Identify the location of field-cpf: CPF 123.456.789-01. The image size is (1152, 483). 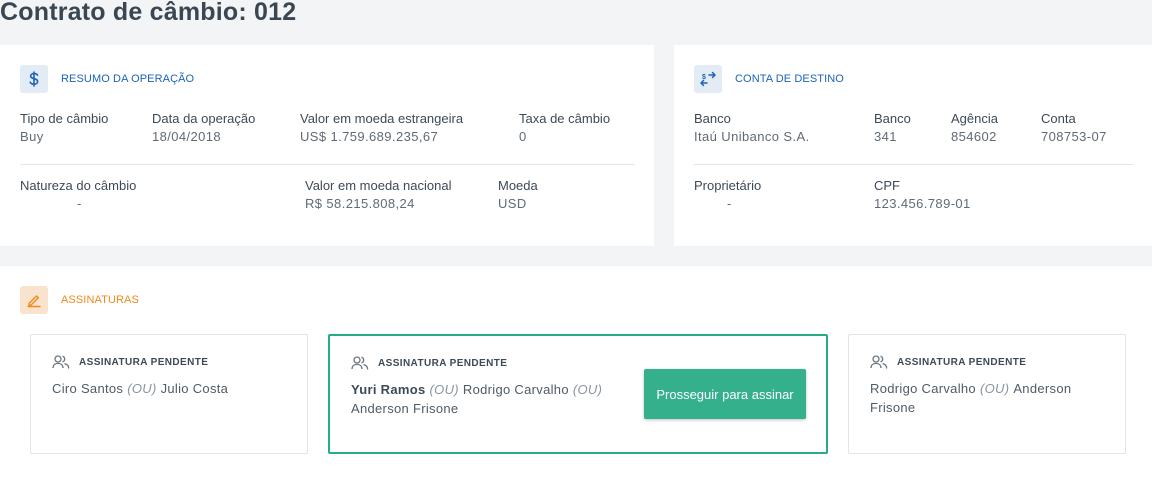
(922, 195).